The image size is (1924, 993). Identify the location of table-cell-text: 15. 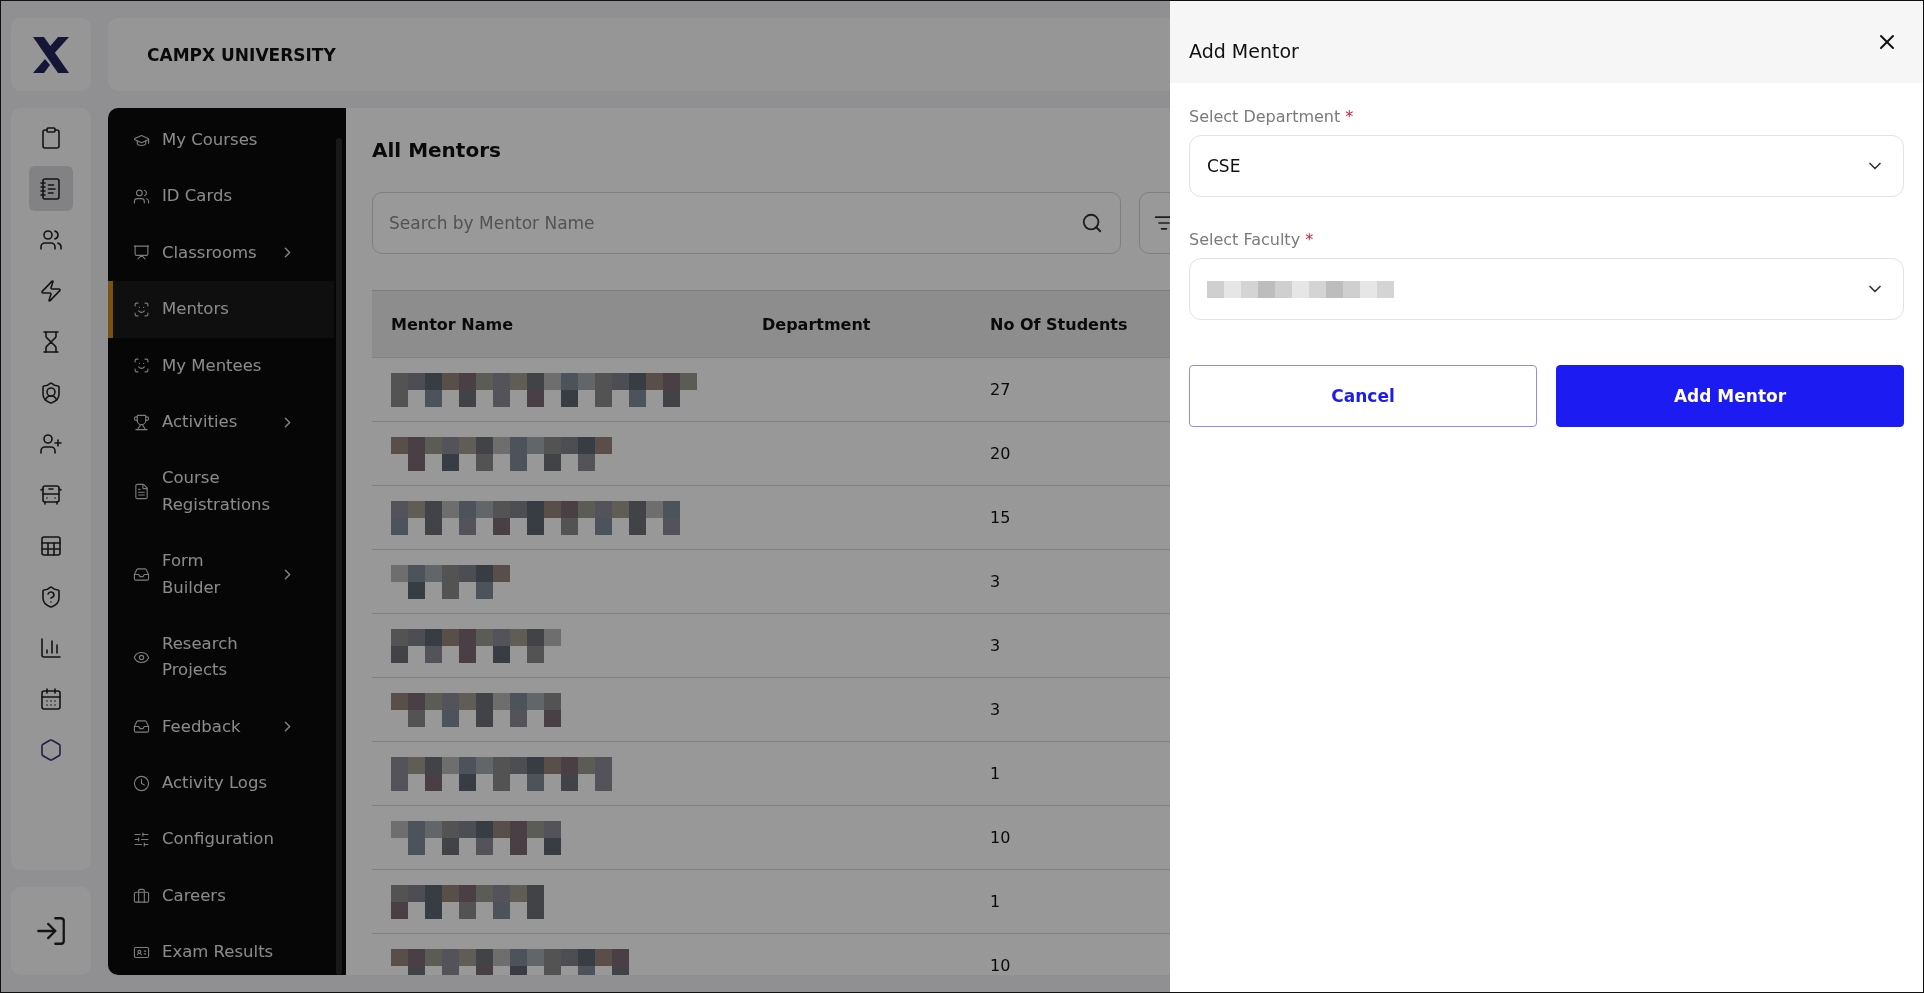
(1000, 517).